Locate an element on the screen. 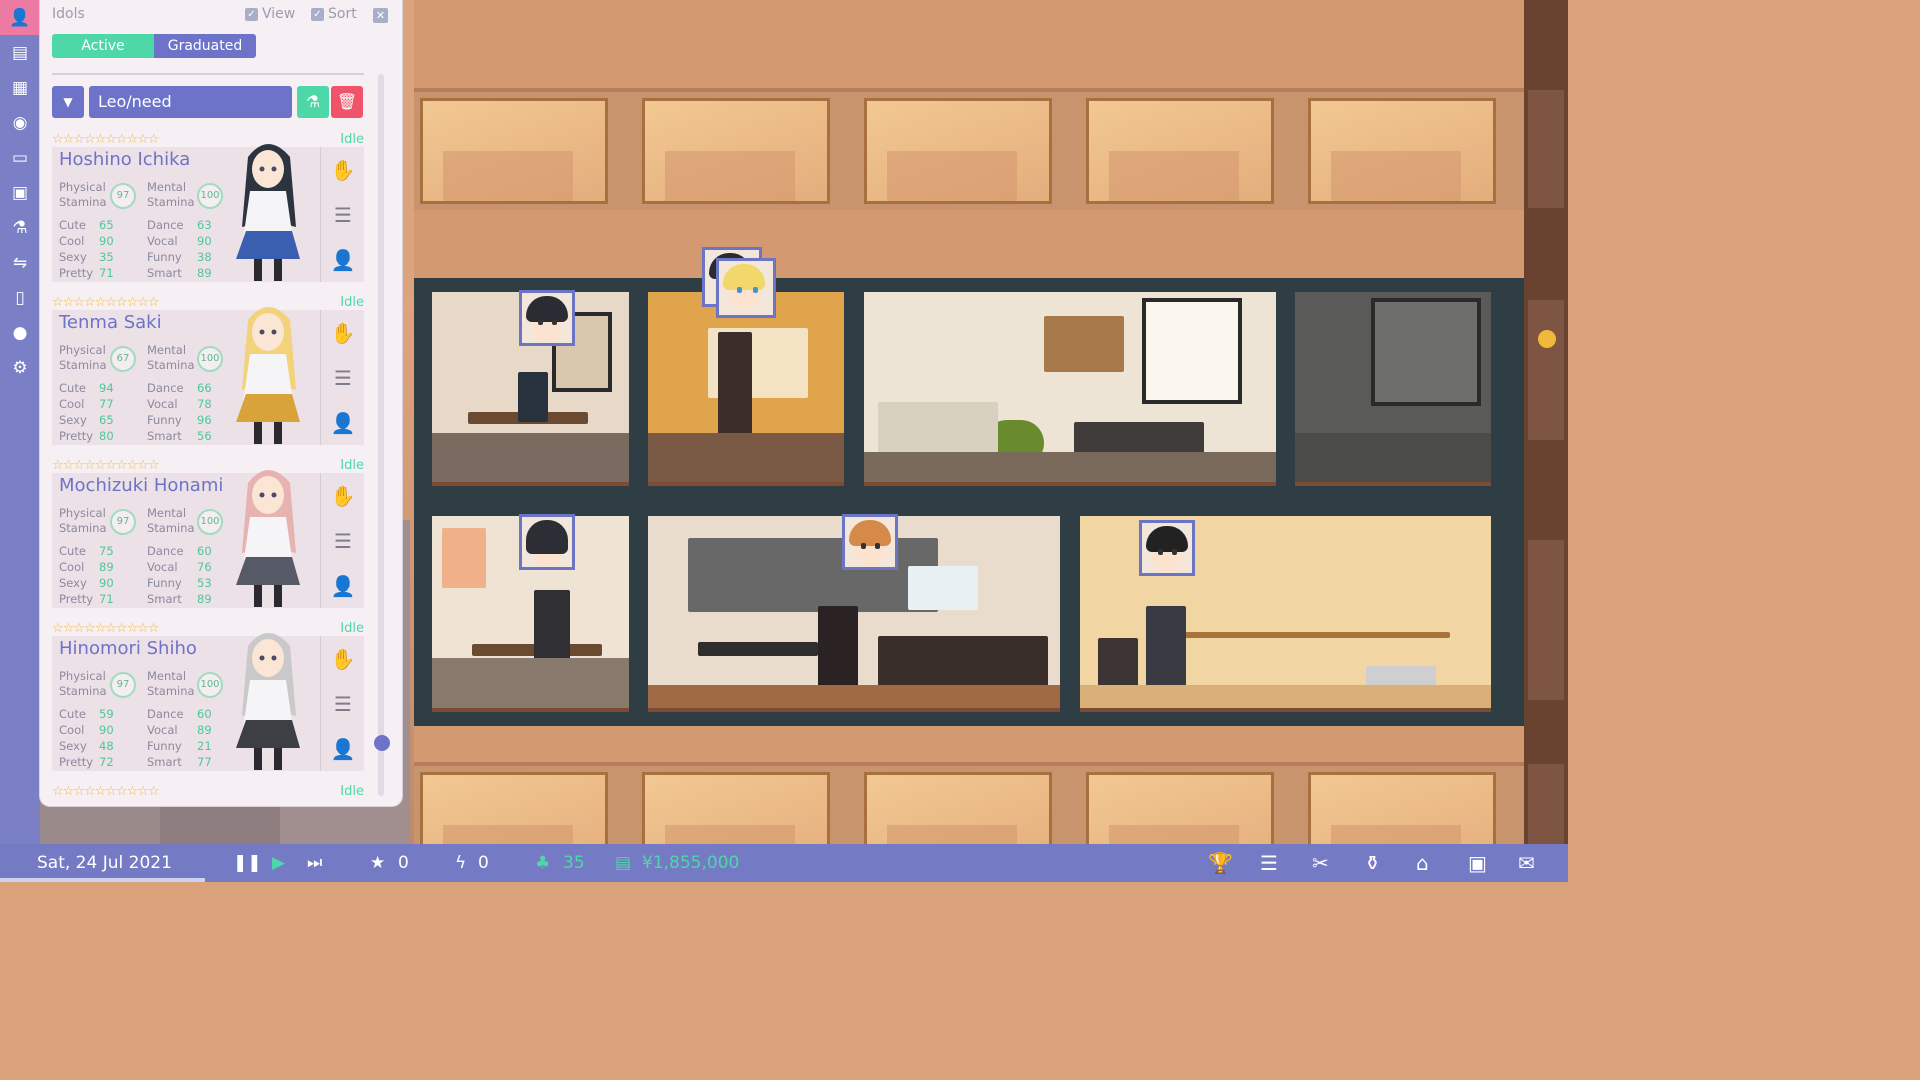 Image resolution: width=1920 pixels, height=1080 pixels. physical-stamina-label: Physical Stamina is located at coordinates (83, 357).